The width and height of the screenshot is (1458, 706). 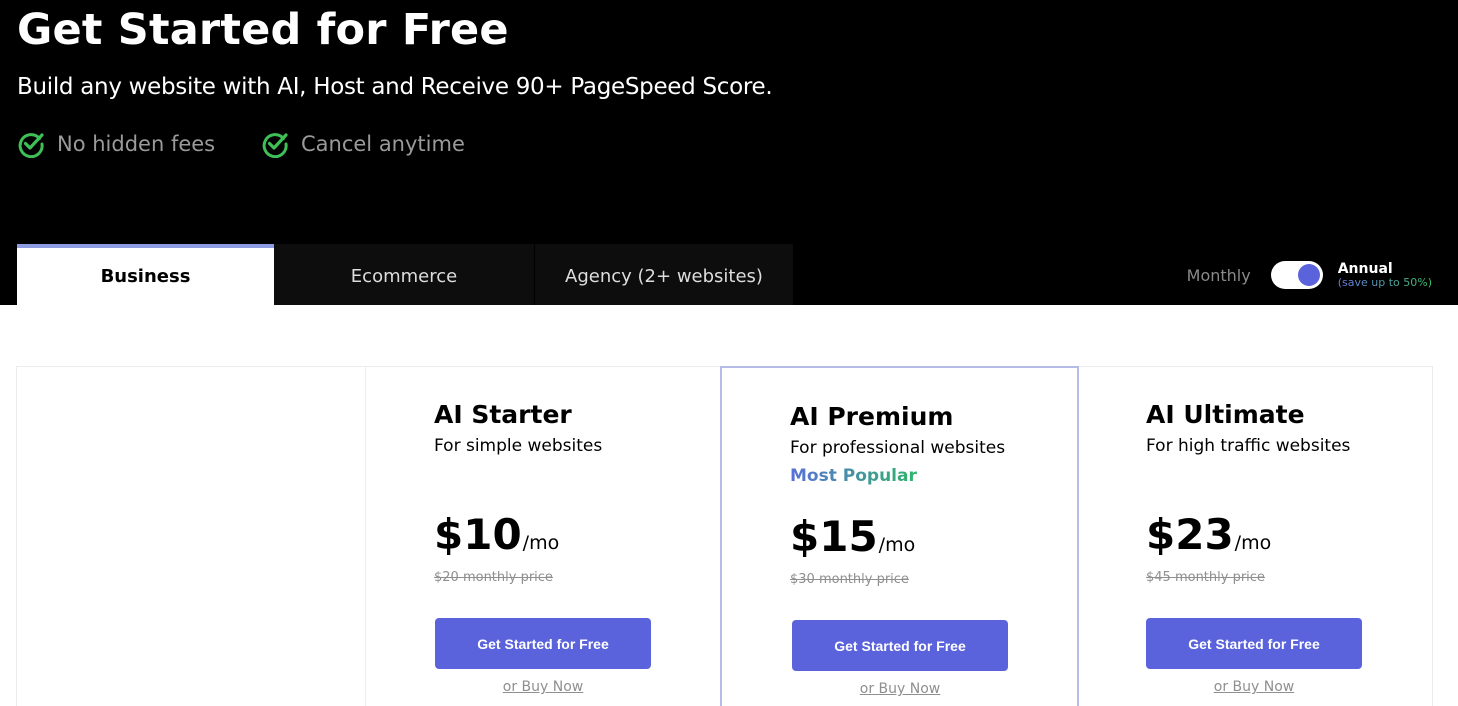 I want to click on annual-label: Annual, so click(x=1365, y=268).